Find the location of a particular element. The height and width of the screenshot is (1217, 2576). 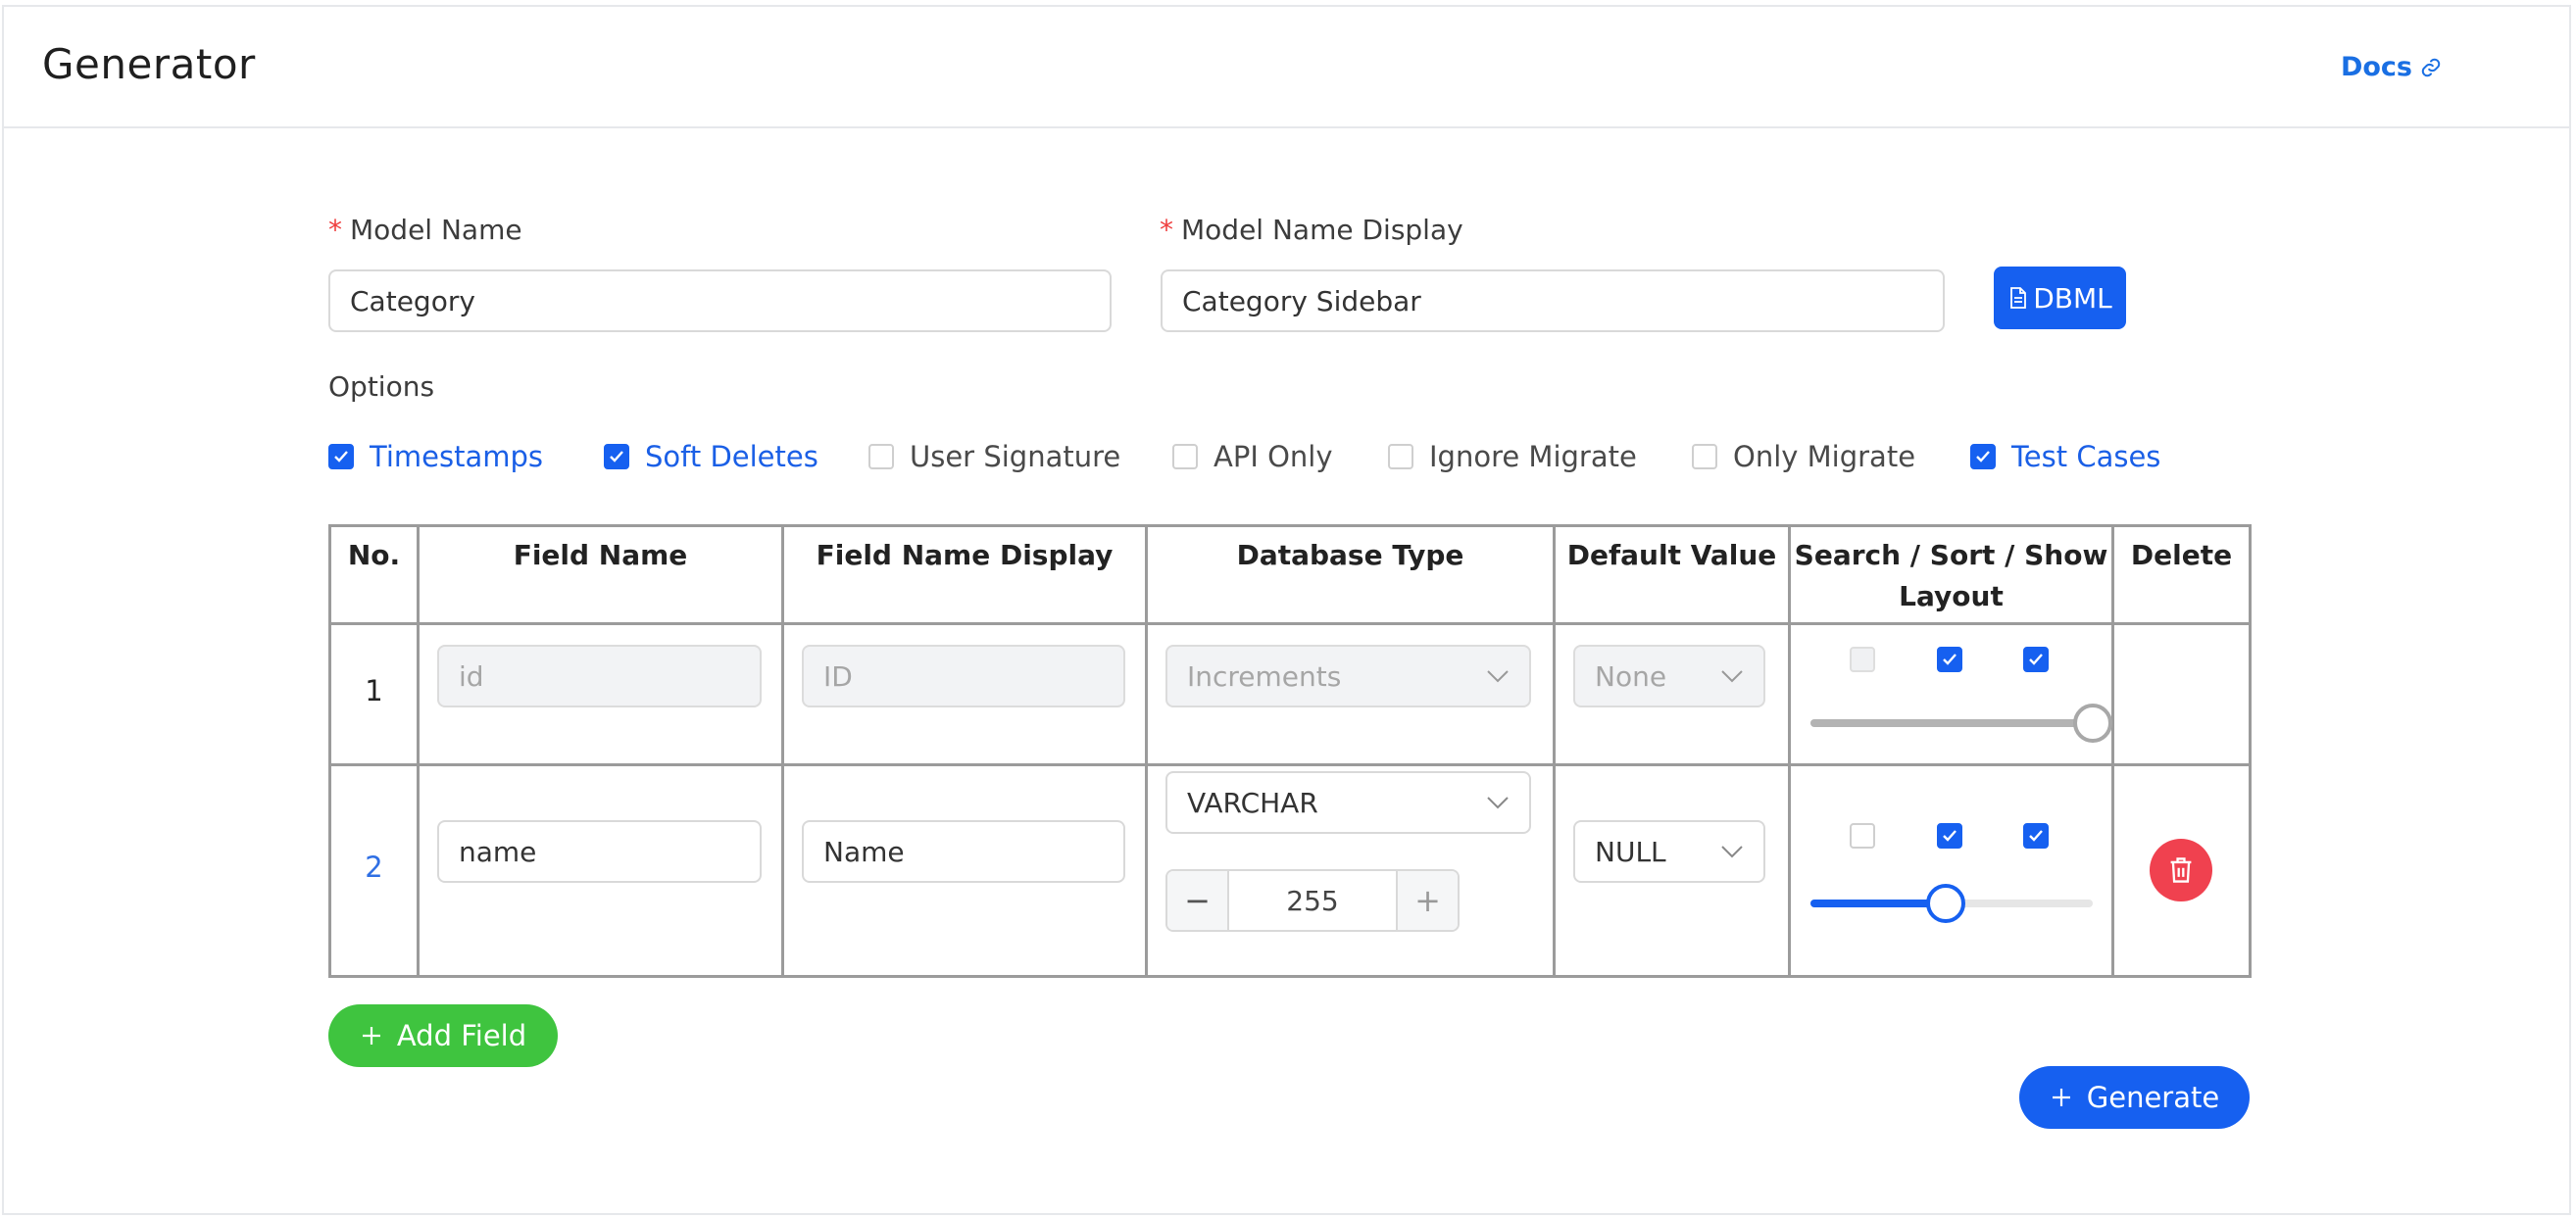

dbml-button: DBML is located at coordinates (2060, 298).